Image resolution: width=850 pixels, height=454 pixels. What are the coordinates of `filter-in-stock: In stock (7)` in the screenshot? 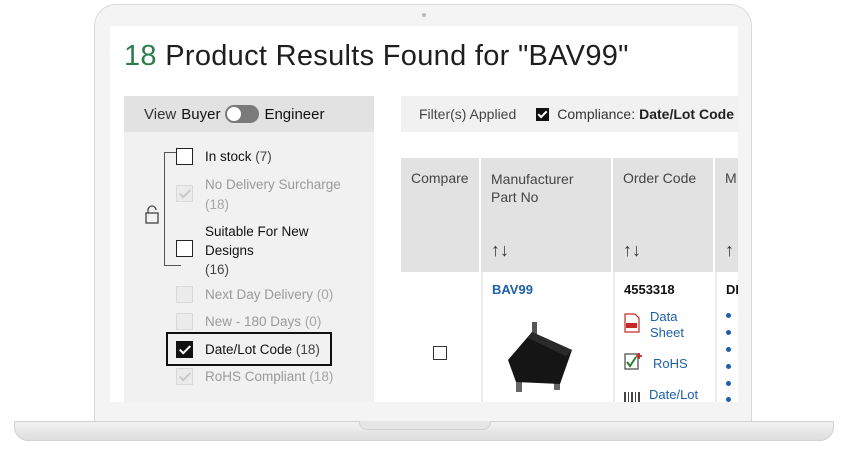 It's located at (224, 157).